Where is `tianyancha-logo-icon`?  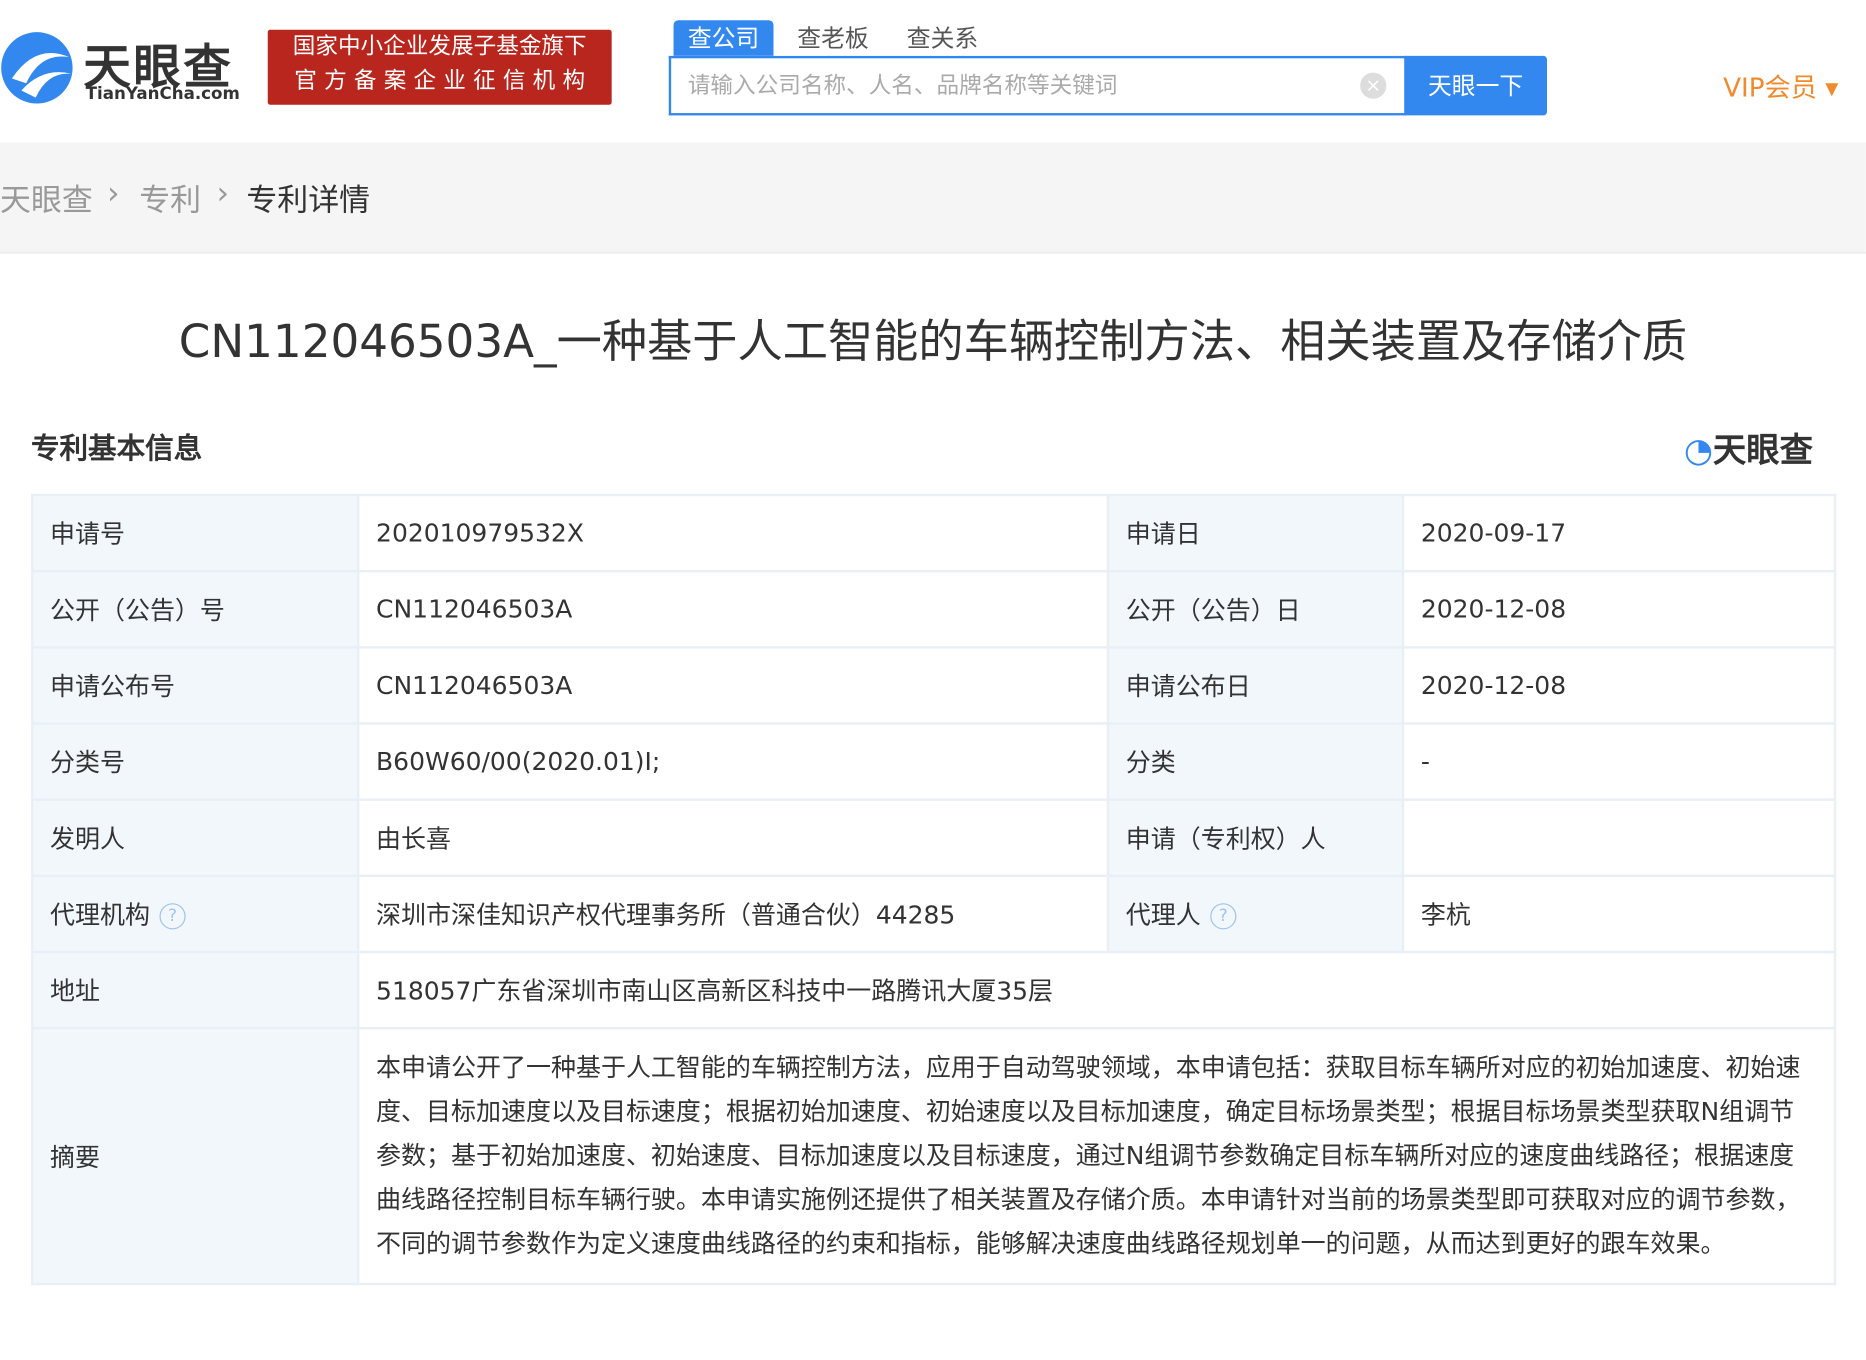
tianyancha-logo-icon is located at coordinates (37, 68).